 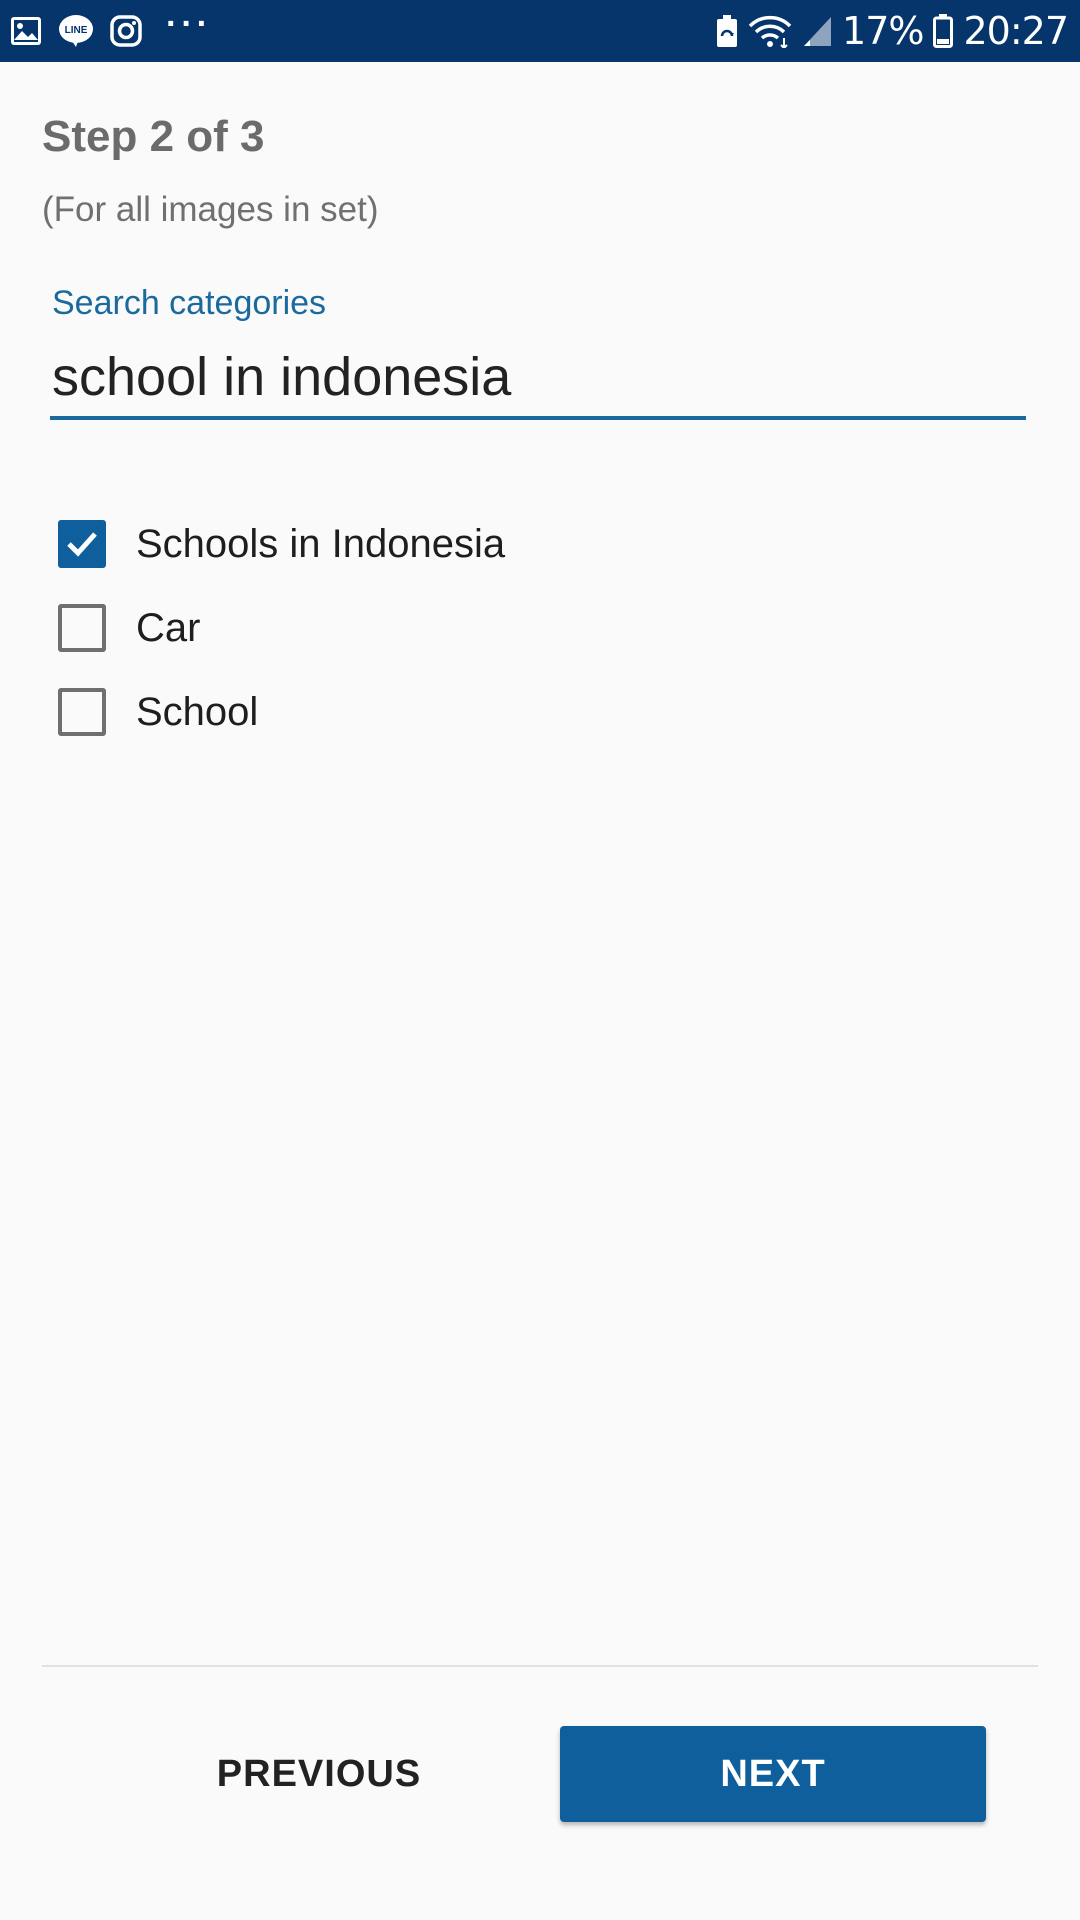 I want to click on clock: 20:27, so click(x=1016, y=31).